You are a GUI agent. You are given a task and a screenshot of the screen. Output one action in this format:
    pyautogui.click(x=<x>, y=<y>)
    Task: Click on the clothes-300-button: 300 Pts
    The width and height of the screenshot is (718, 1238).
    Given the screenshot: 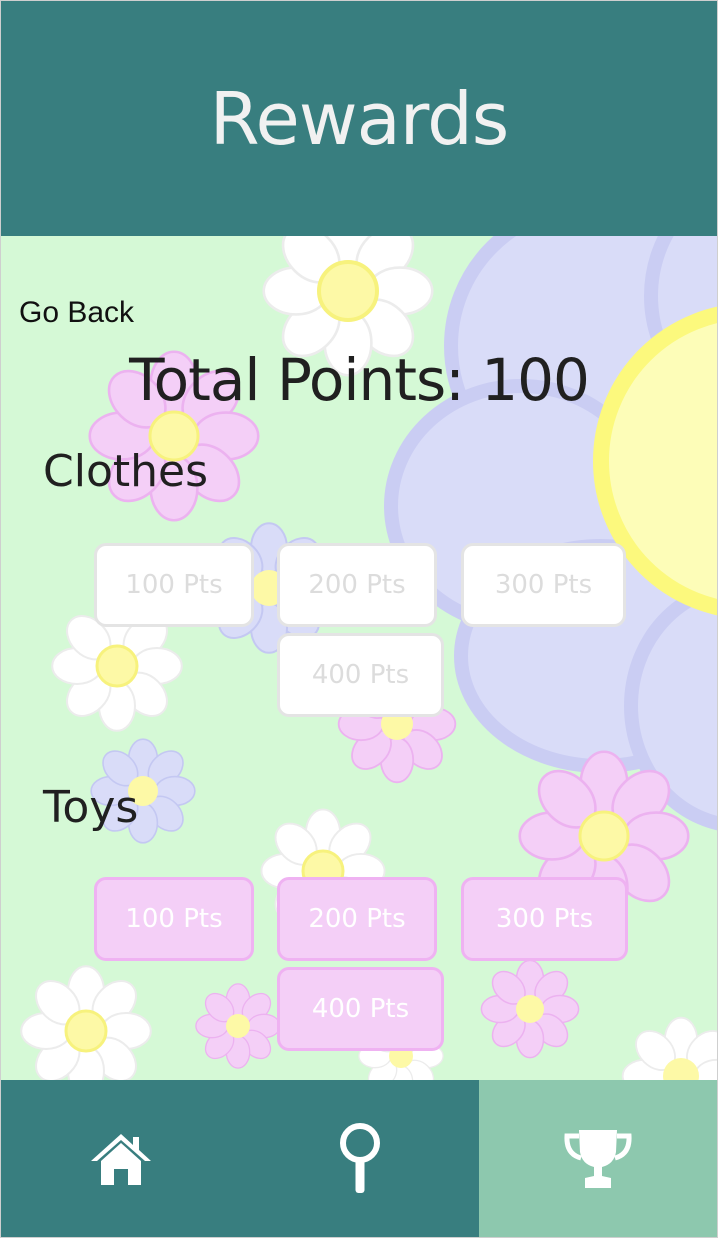 What is the action you would take?
    pyautogui.click(x=543, y=585)
    